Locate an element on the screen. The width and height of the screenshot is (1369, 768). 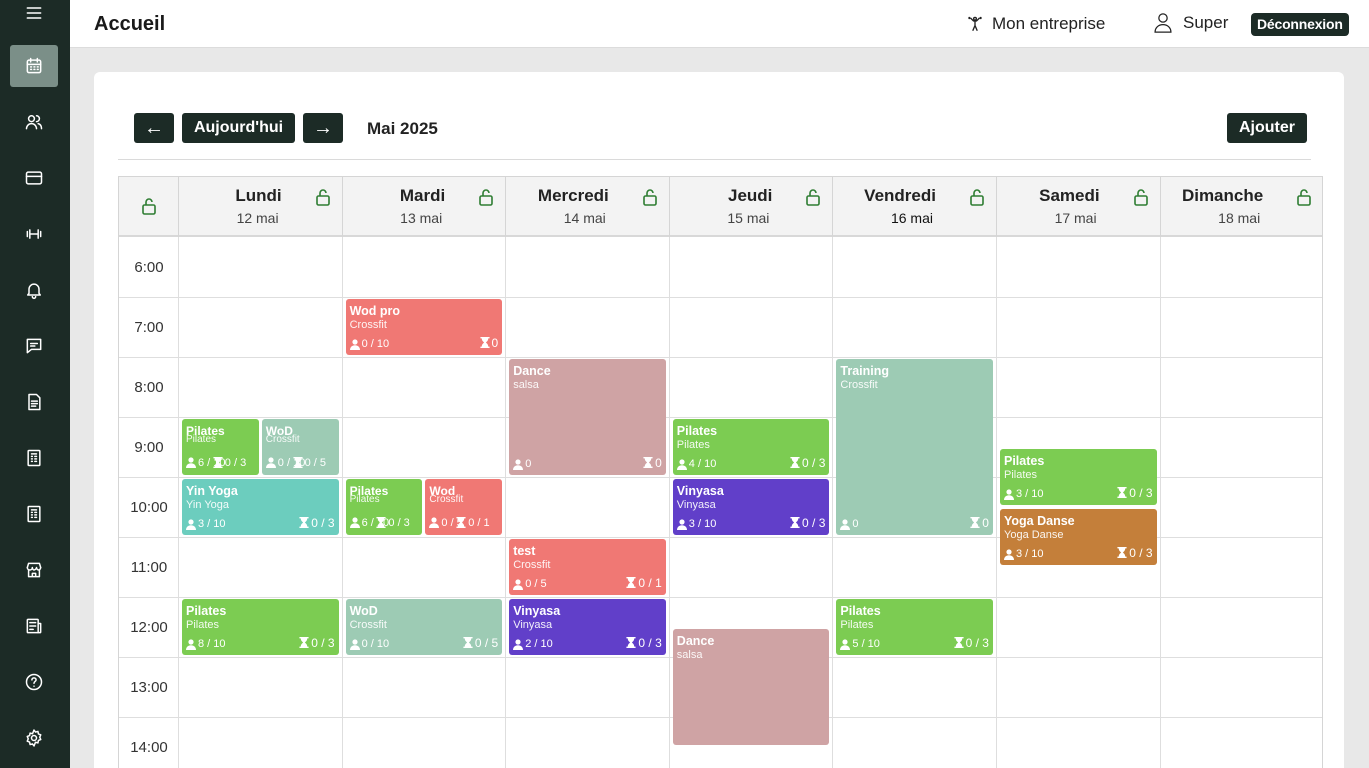
company-name: Mon entreprise is located at coordinates (1049, 23).